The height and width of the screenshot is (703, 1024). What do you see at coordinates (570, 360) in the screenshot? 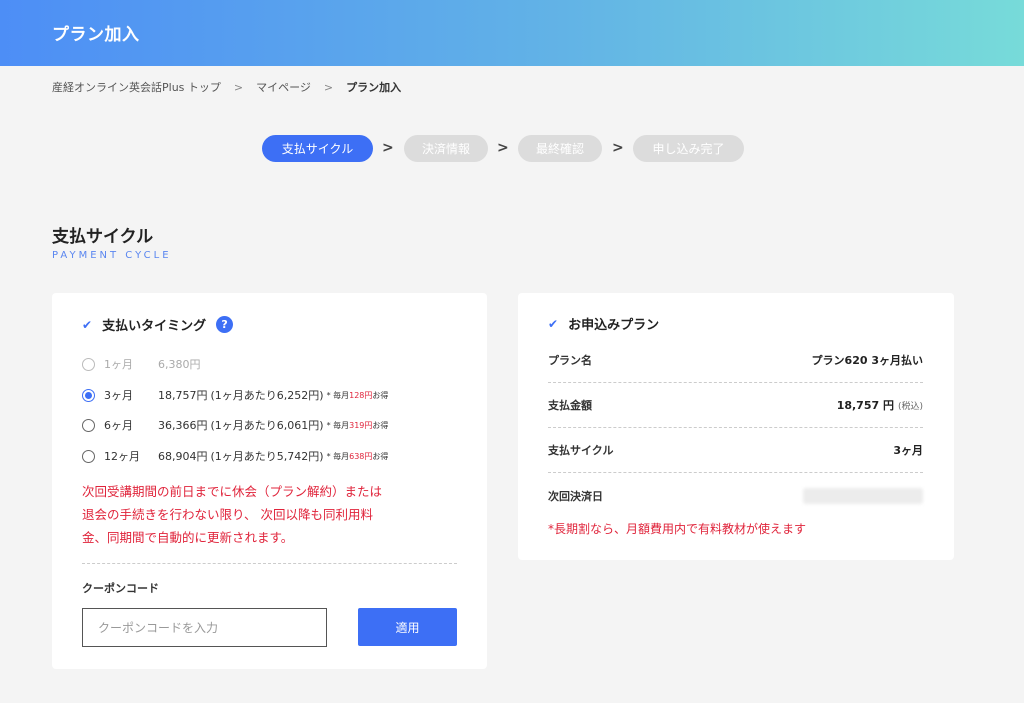
I see `plan-row-label: プラン名` at bounding box center [570, 360].